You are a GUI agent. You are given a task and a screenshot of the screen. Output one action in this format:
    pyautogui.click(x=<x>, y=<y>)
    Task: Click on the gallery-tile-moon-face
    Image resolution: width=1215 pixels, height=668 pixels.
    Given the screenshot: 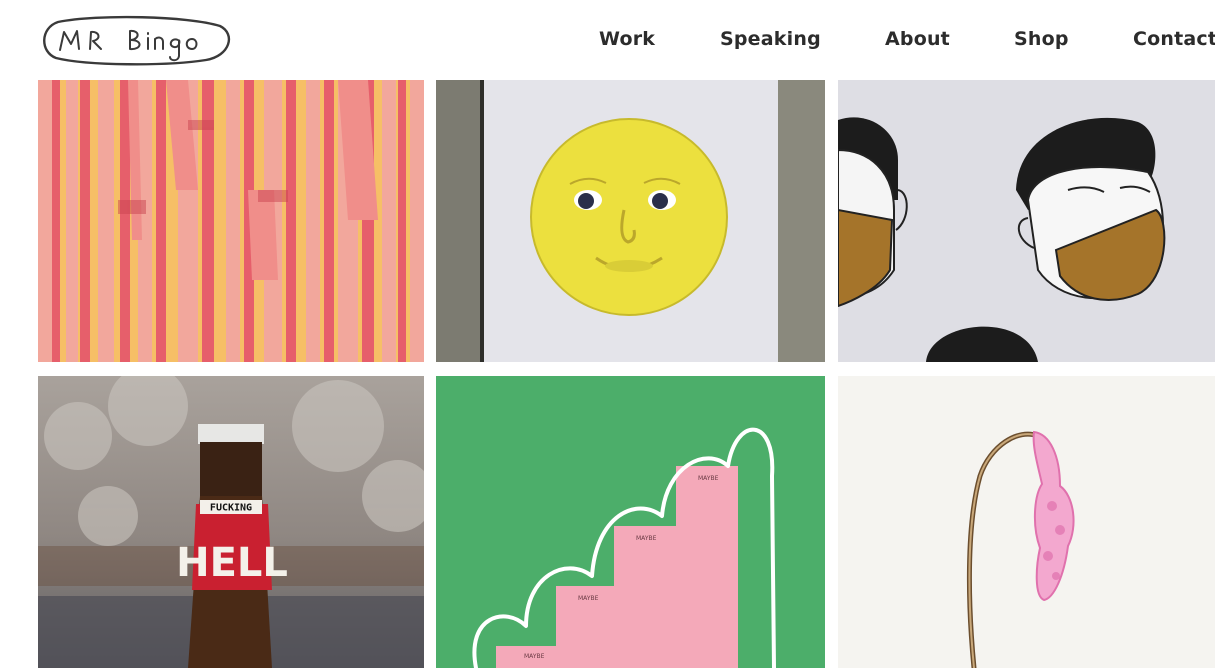 What is the action you would take?
    pyautogui.click(x=630, y=221)
    